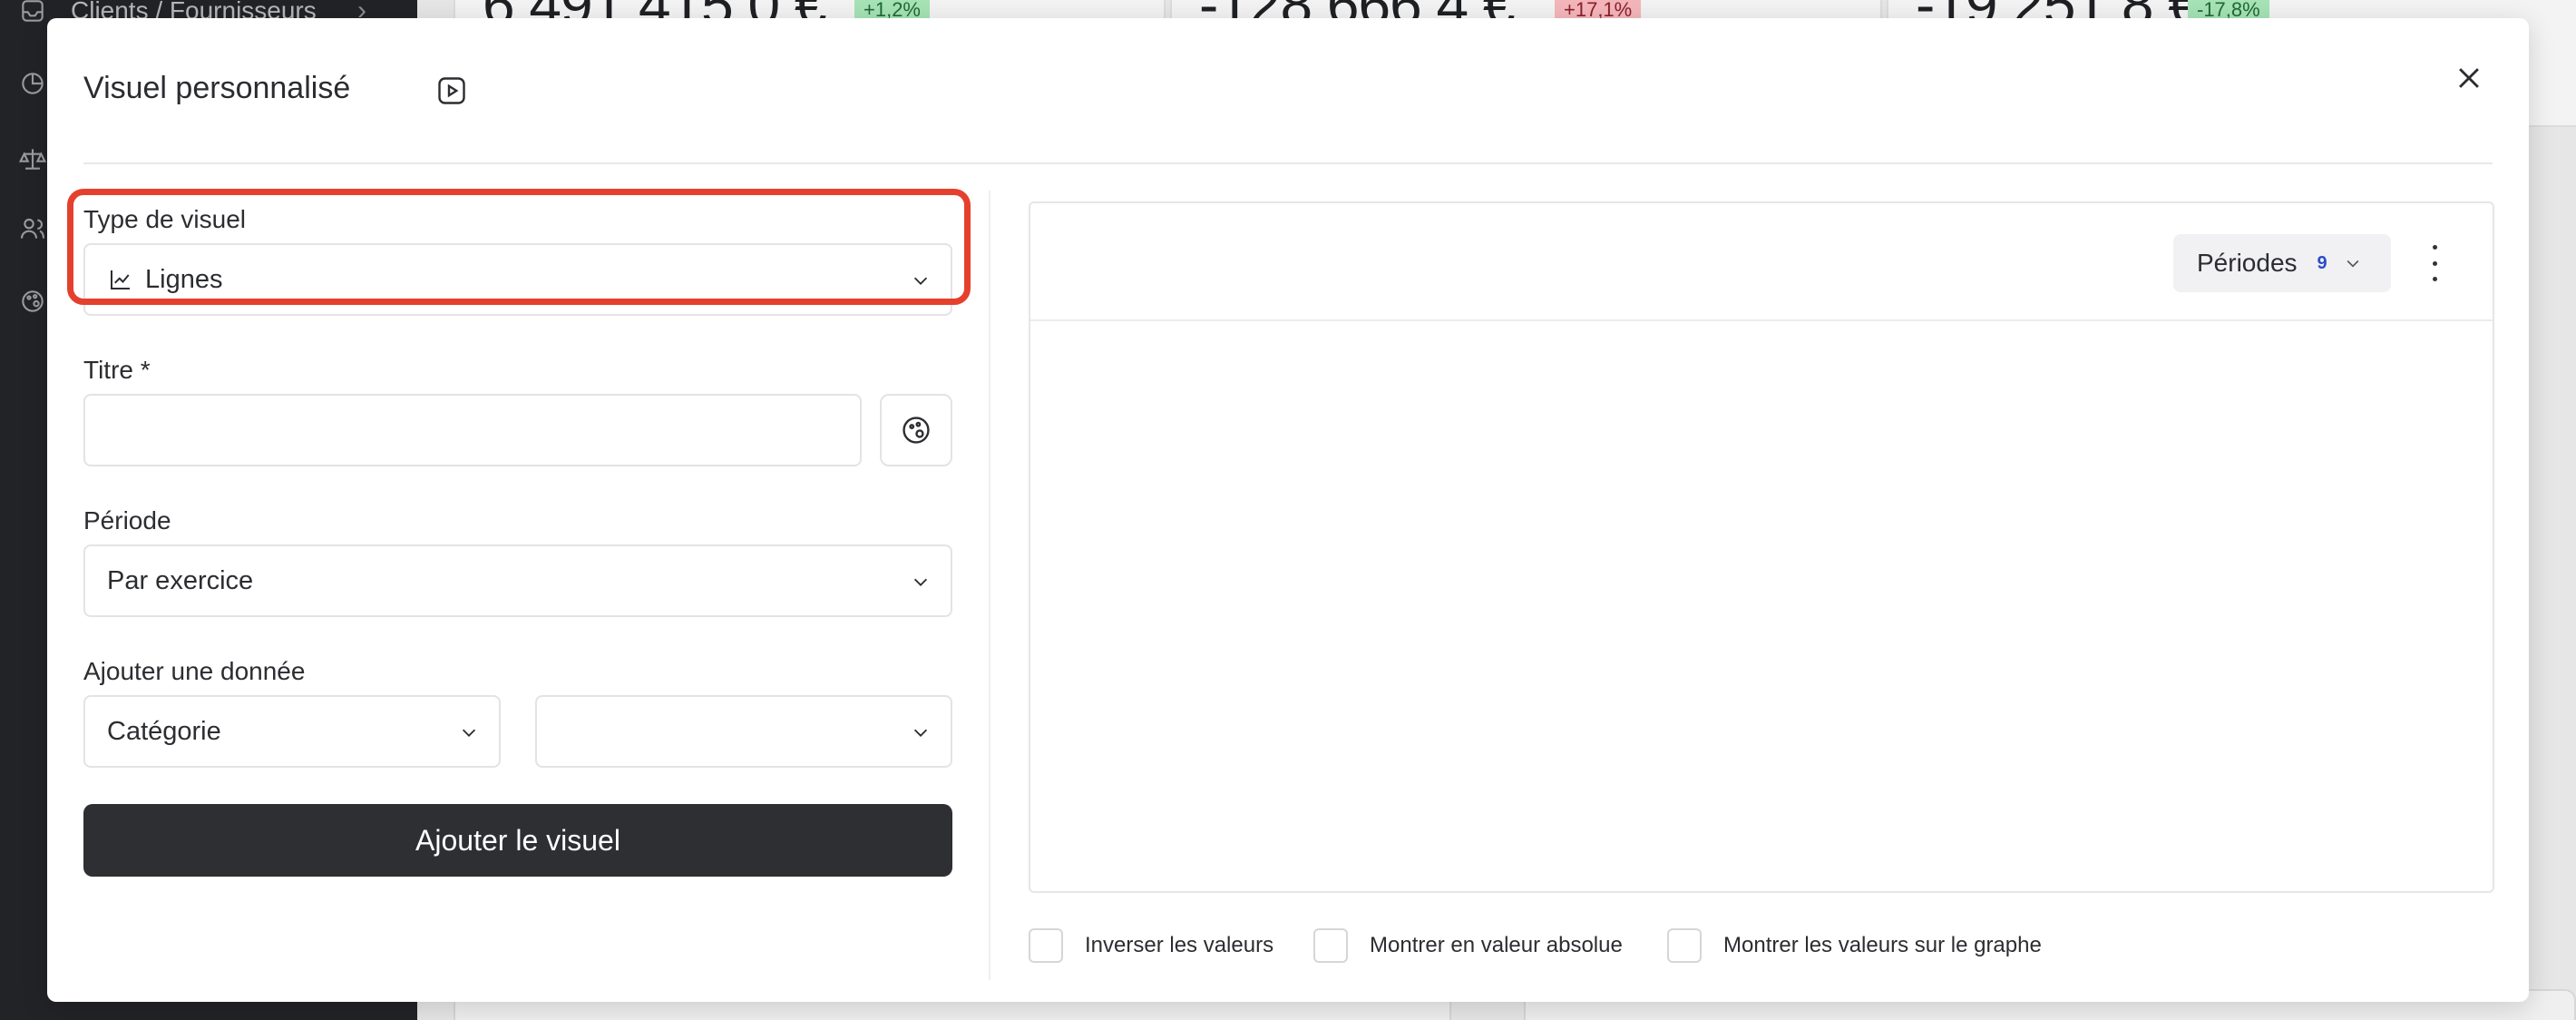  Describe the element at coordinates (32, 159) in the screenshot. I see `scale-icon` at that location.